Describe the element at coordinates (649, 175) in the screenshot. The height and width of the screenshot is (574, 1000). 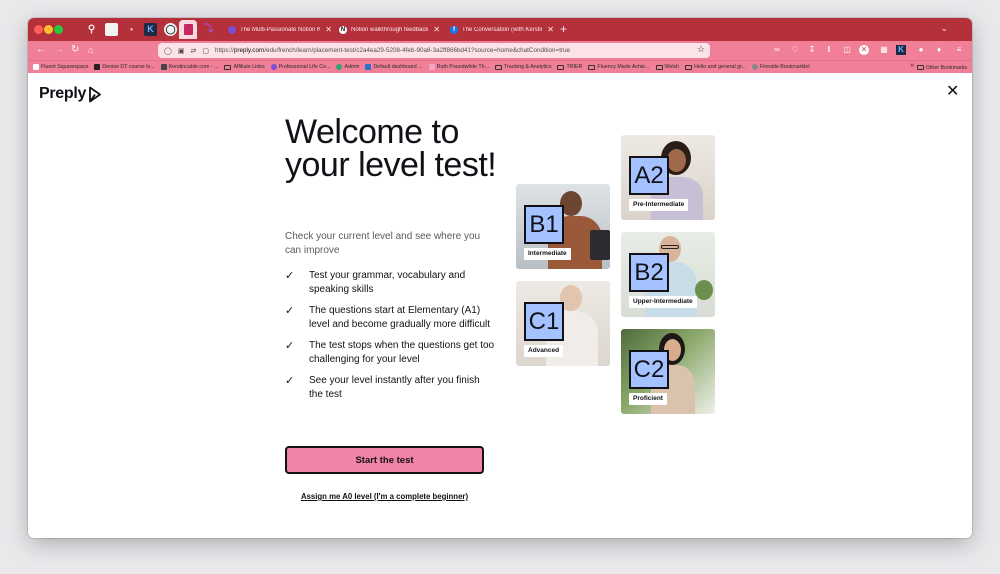
I see `level-code-badge: A2` at that location.